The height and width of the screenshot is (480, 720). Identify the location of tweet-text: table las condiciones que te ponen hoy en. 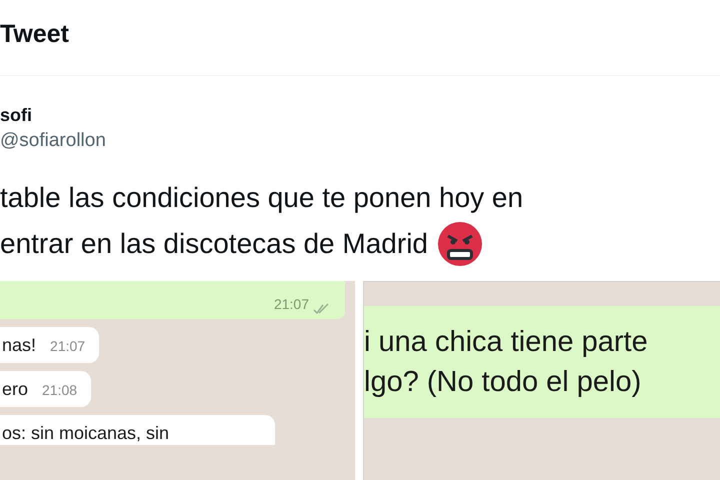
(262, 198).